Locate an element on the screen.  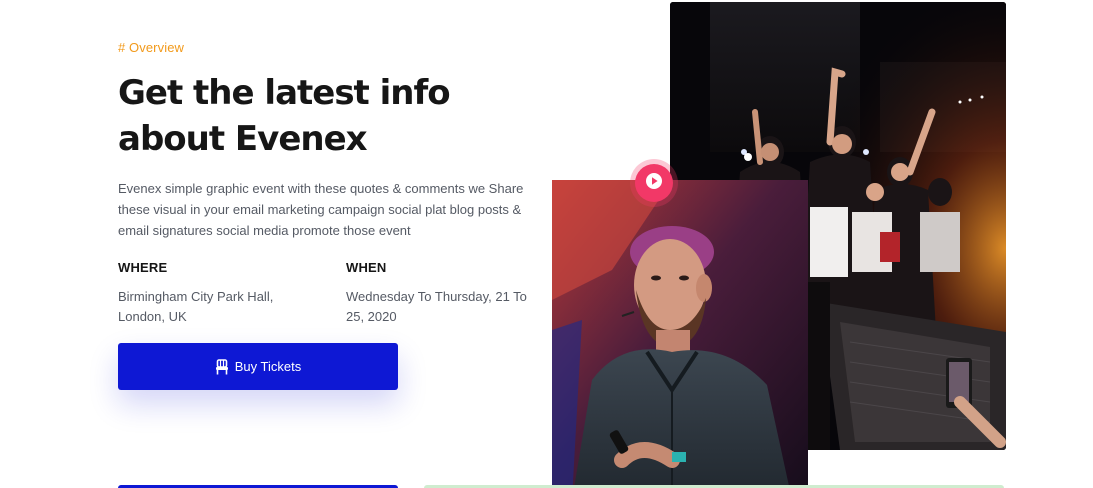
when-label: WHEN is located at coordinates (366, 267).